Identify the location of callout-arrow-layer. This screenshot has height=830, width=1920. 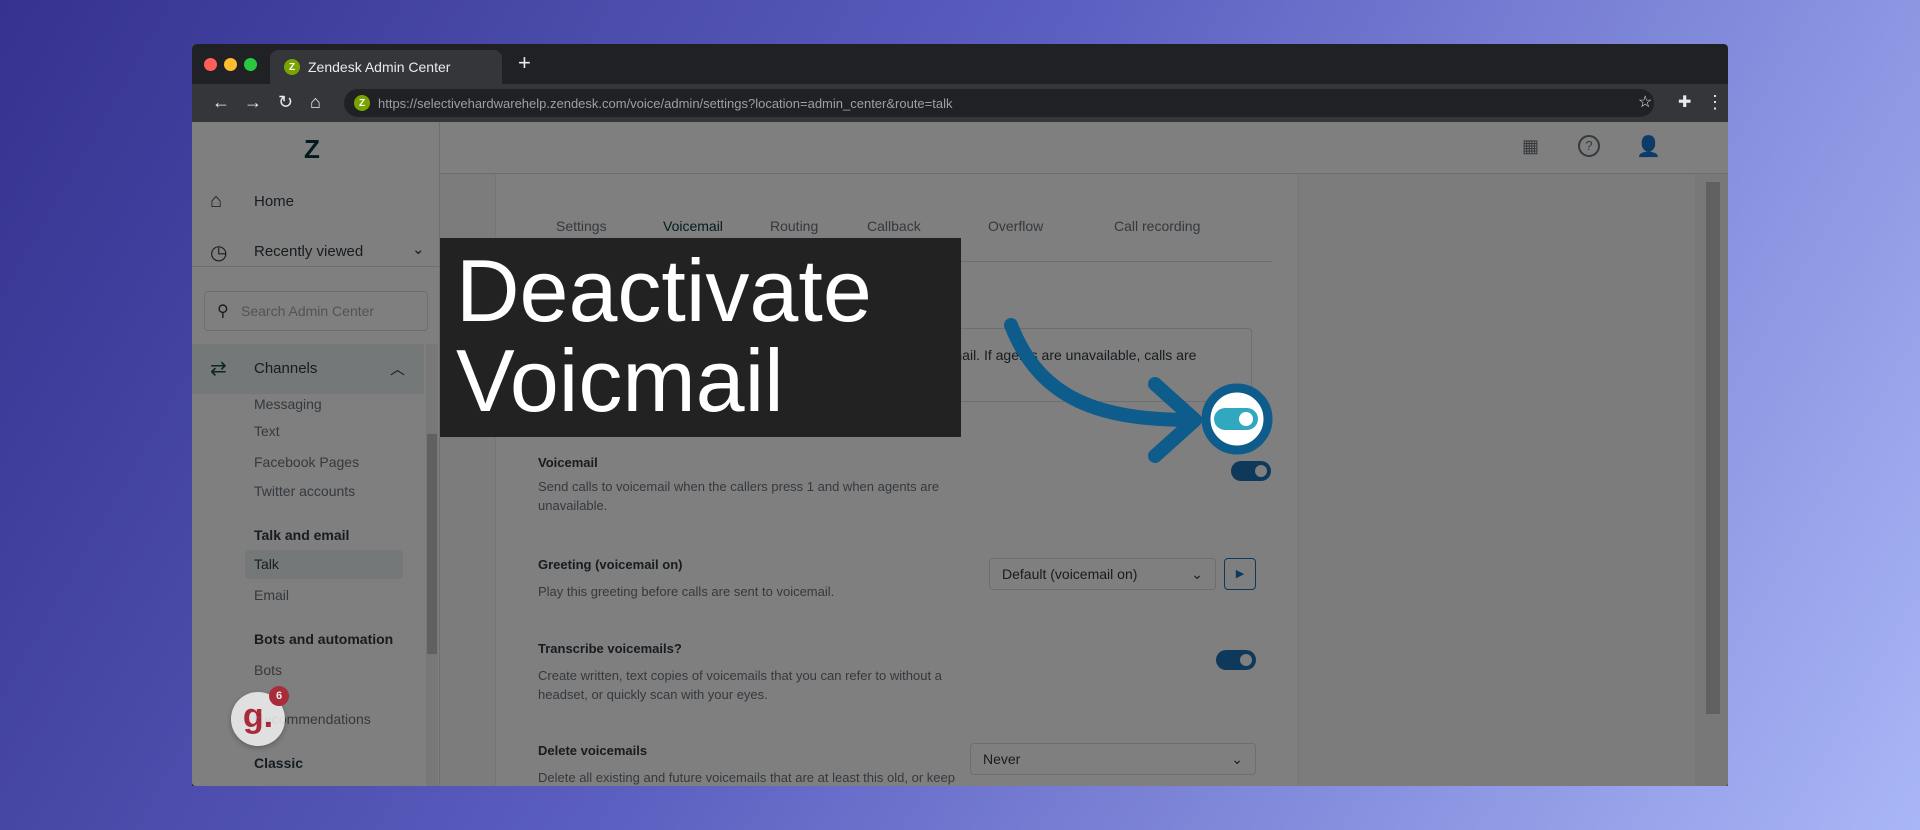
(1138, 390).